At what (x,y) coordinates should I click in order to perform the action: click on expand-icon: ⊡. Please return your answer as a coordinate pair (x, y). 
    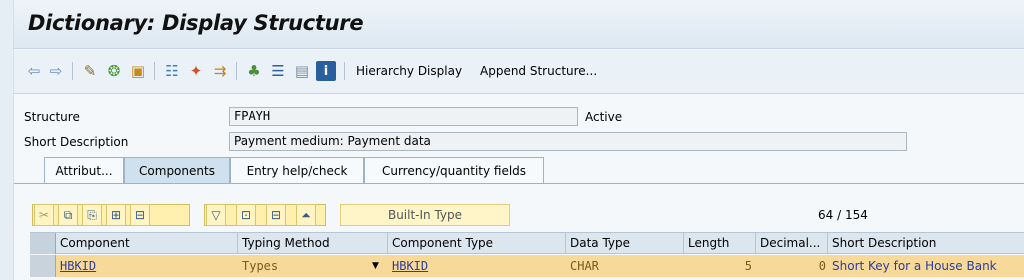
    Looking at the image, I should click on (246, 215).